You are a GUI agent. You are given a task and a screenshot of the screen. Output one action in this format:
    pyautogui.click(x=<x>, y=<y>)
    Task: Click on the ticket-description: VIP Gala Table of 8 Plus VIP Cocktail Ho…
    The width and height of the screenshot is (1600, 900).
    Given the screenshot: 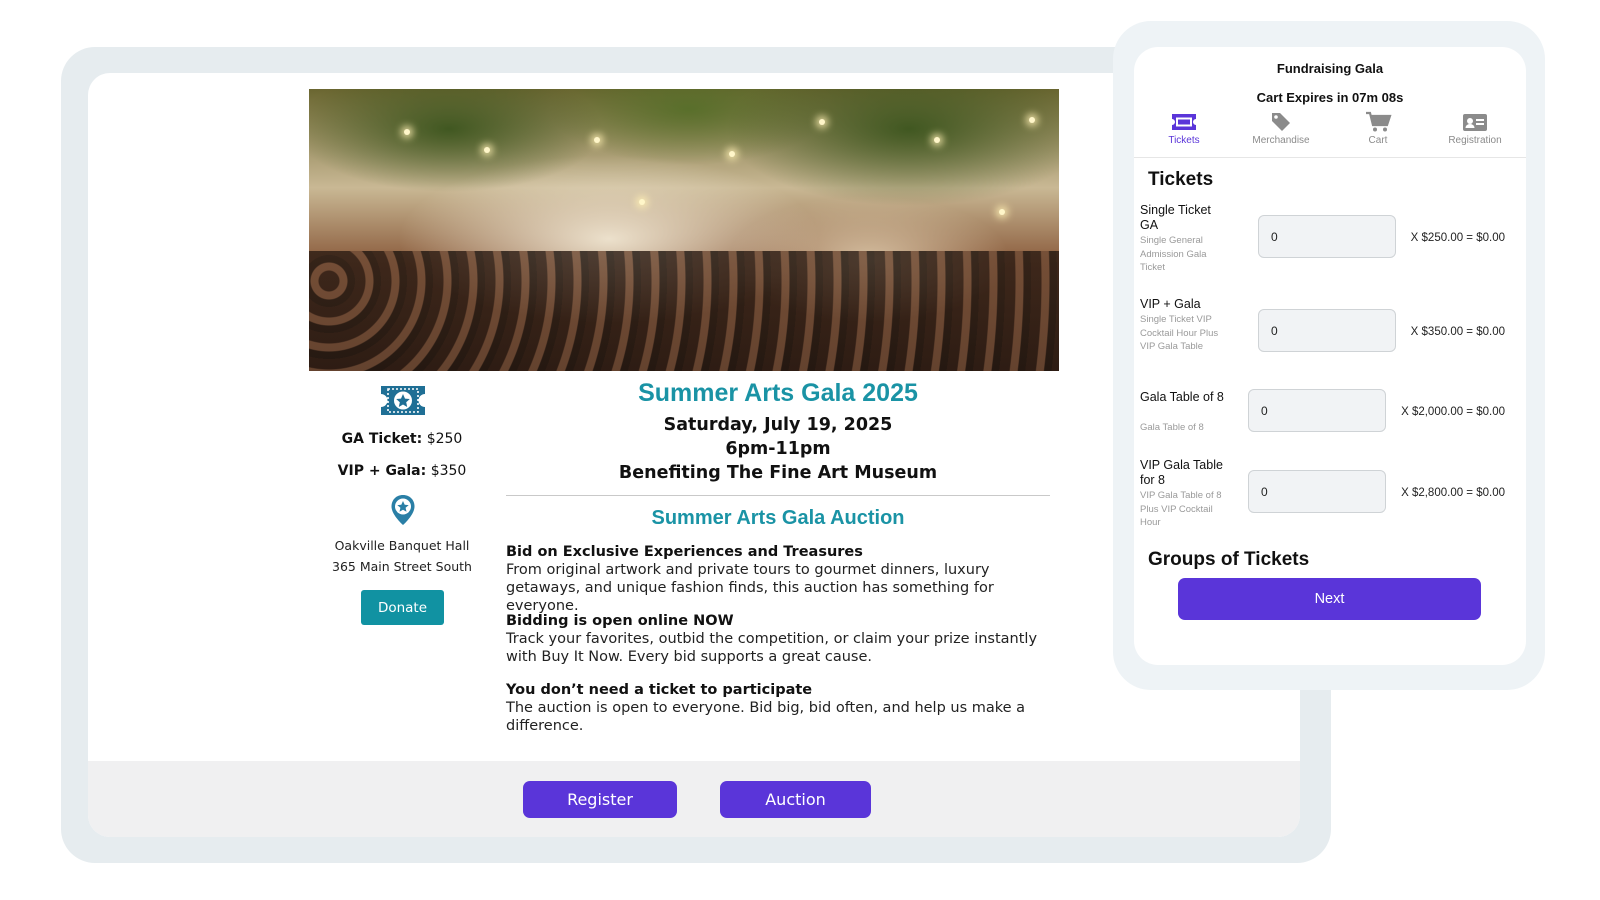 What is the action you would take?
    pyautogui.click(x=1181, y=509)
    